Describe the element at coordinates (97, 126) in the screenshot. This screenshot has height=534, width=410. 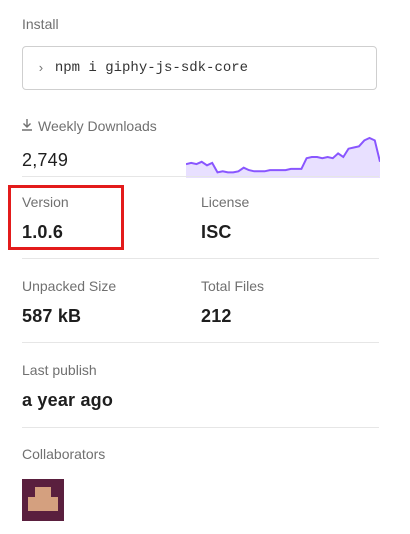
I see `weekly-downloads-label: Weekly Downloads` at that location.